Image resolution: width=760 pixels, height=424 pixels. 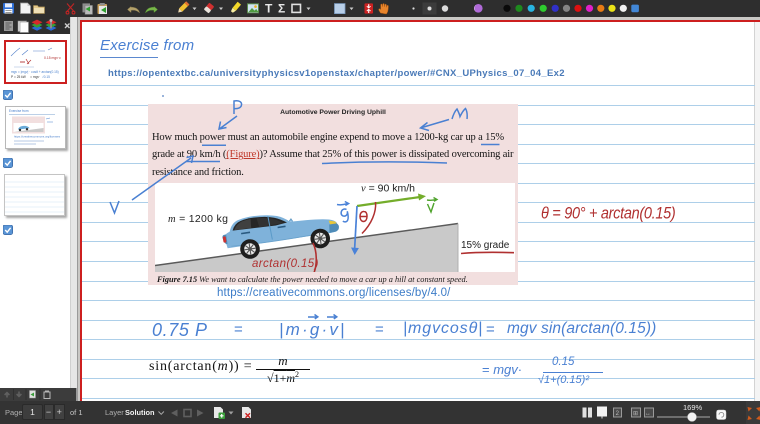 What do you see at coordinates (52, 58) in the screenshot?
I see `svg-text: 0.15 mgv·c` at bounding box center [52, 58].